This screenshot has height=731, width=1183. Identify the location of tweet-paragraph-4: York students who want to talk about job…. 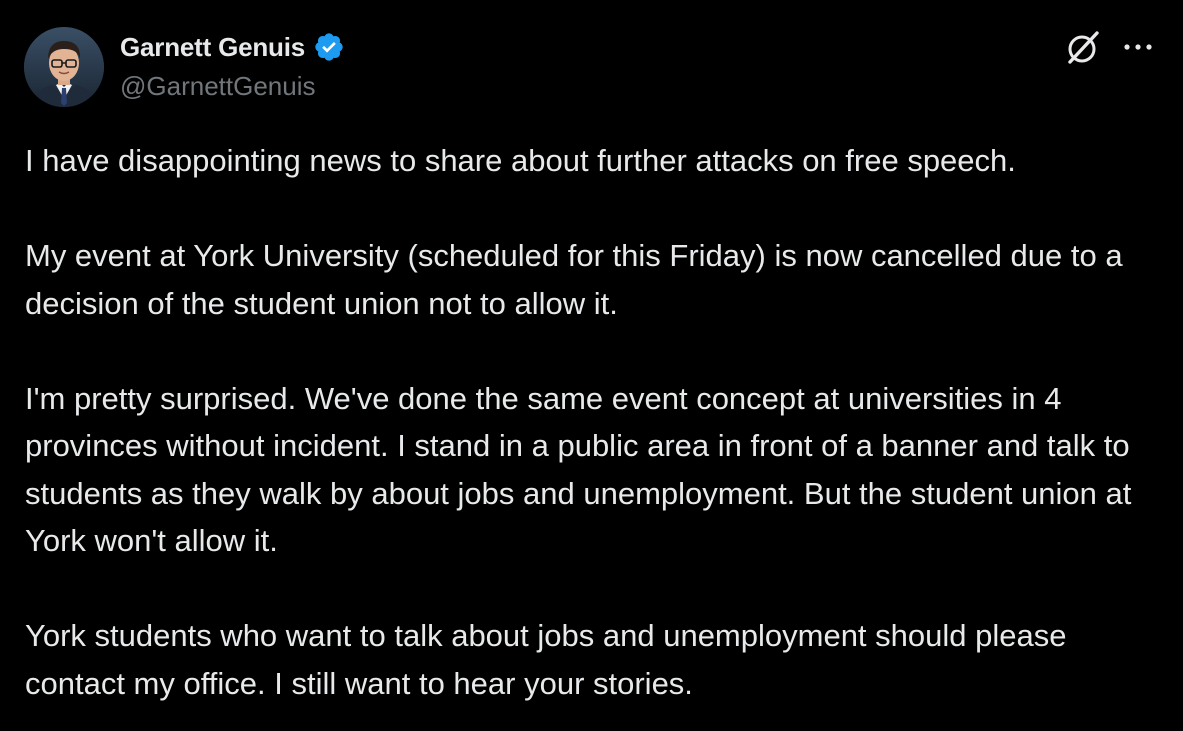
(546, 659).